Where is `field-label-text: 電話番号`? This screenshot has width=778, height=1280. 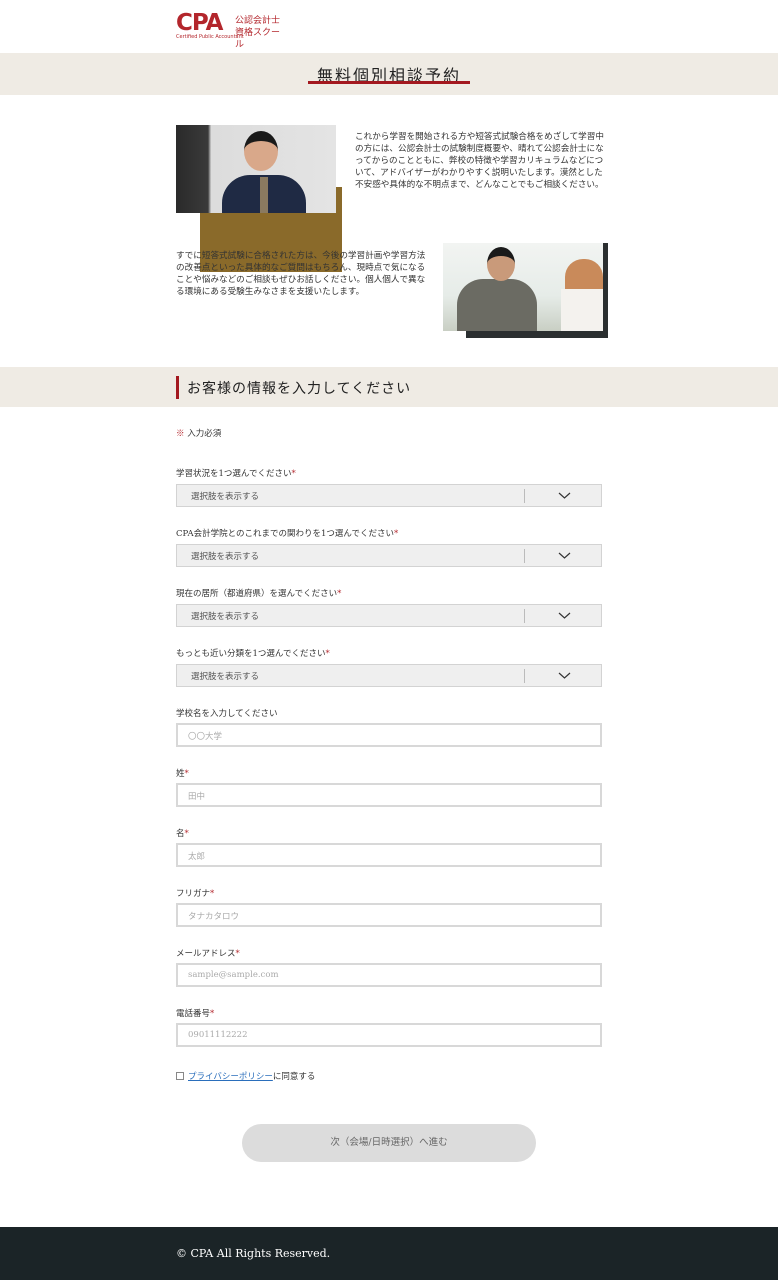 field-label-text: 電話番号 is located at coordinates (193, 1014).